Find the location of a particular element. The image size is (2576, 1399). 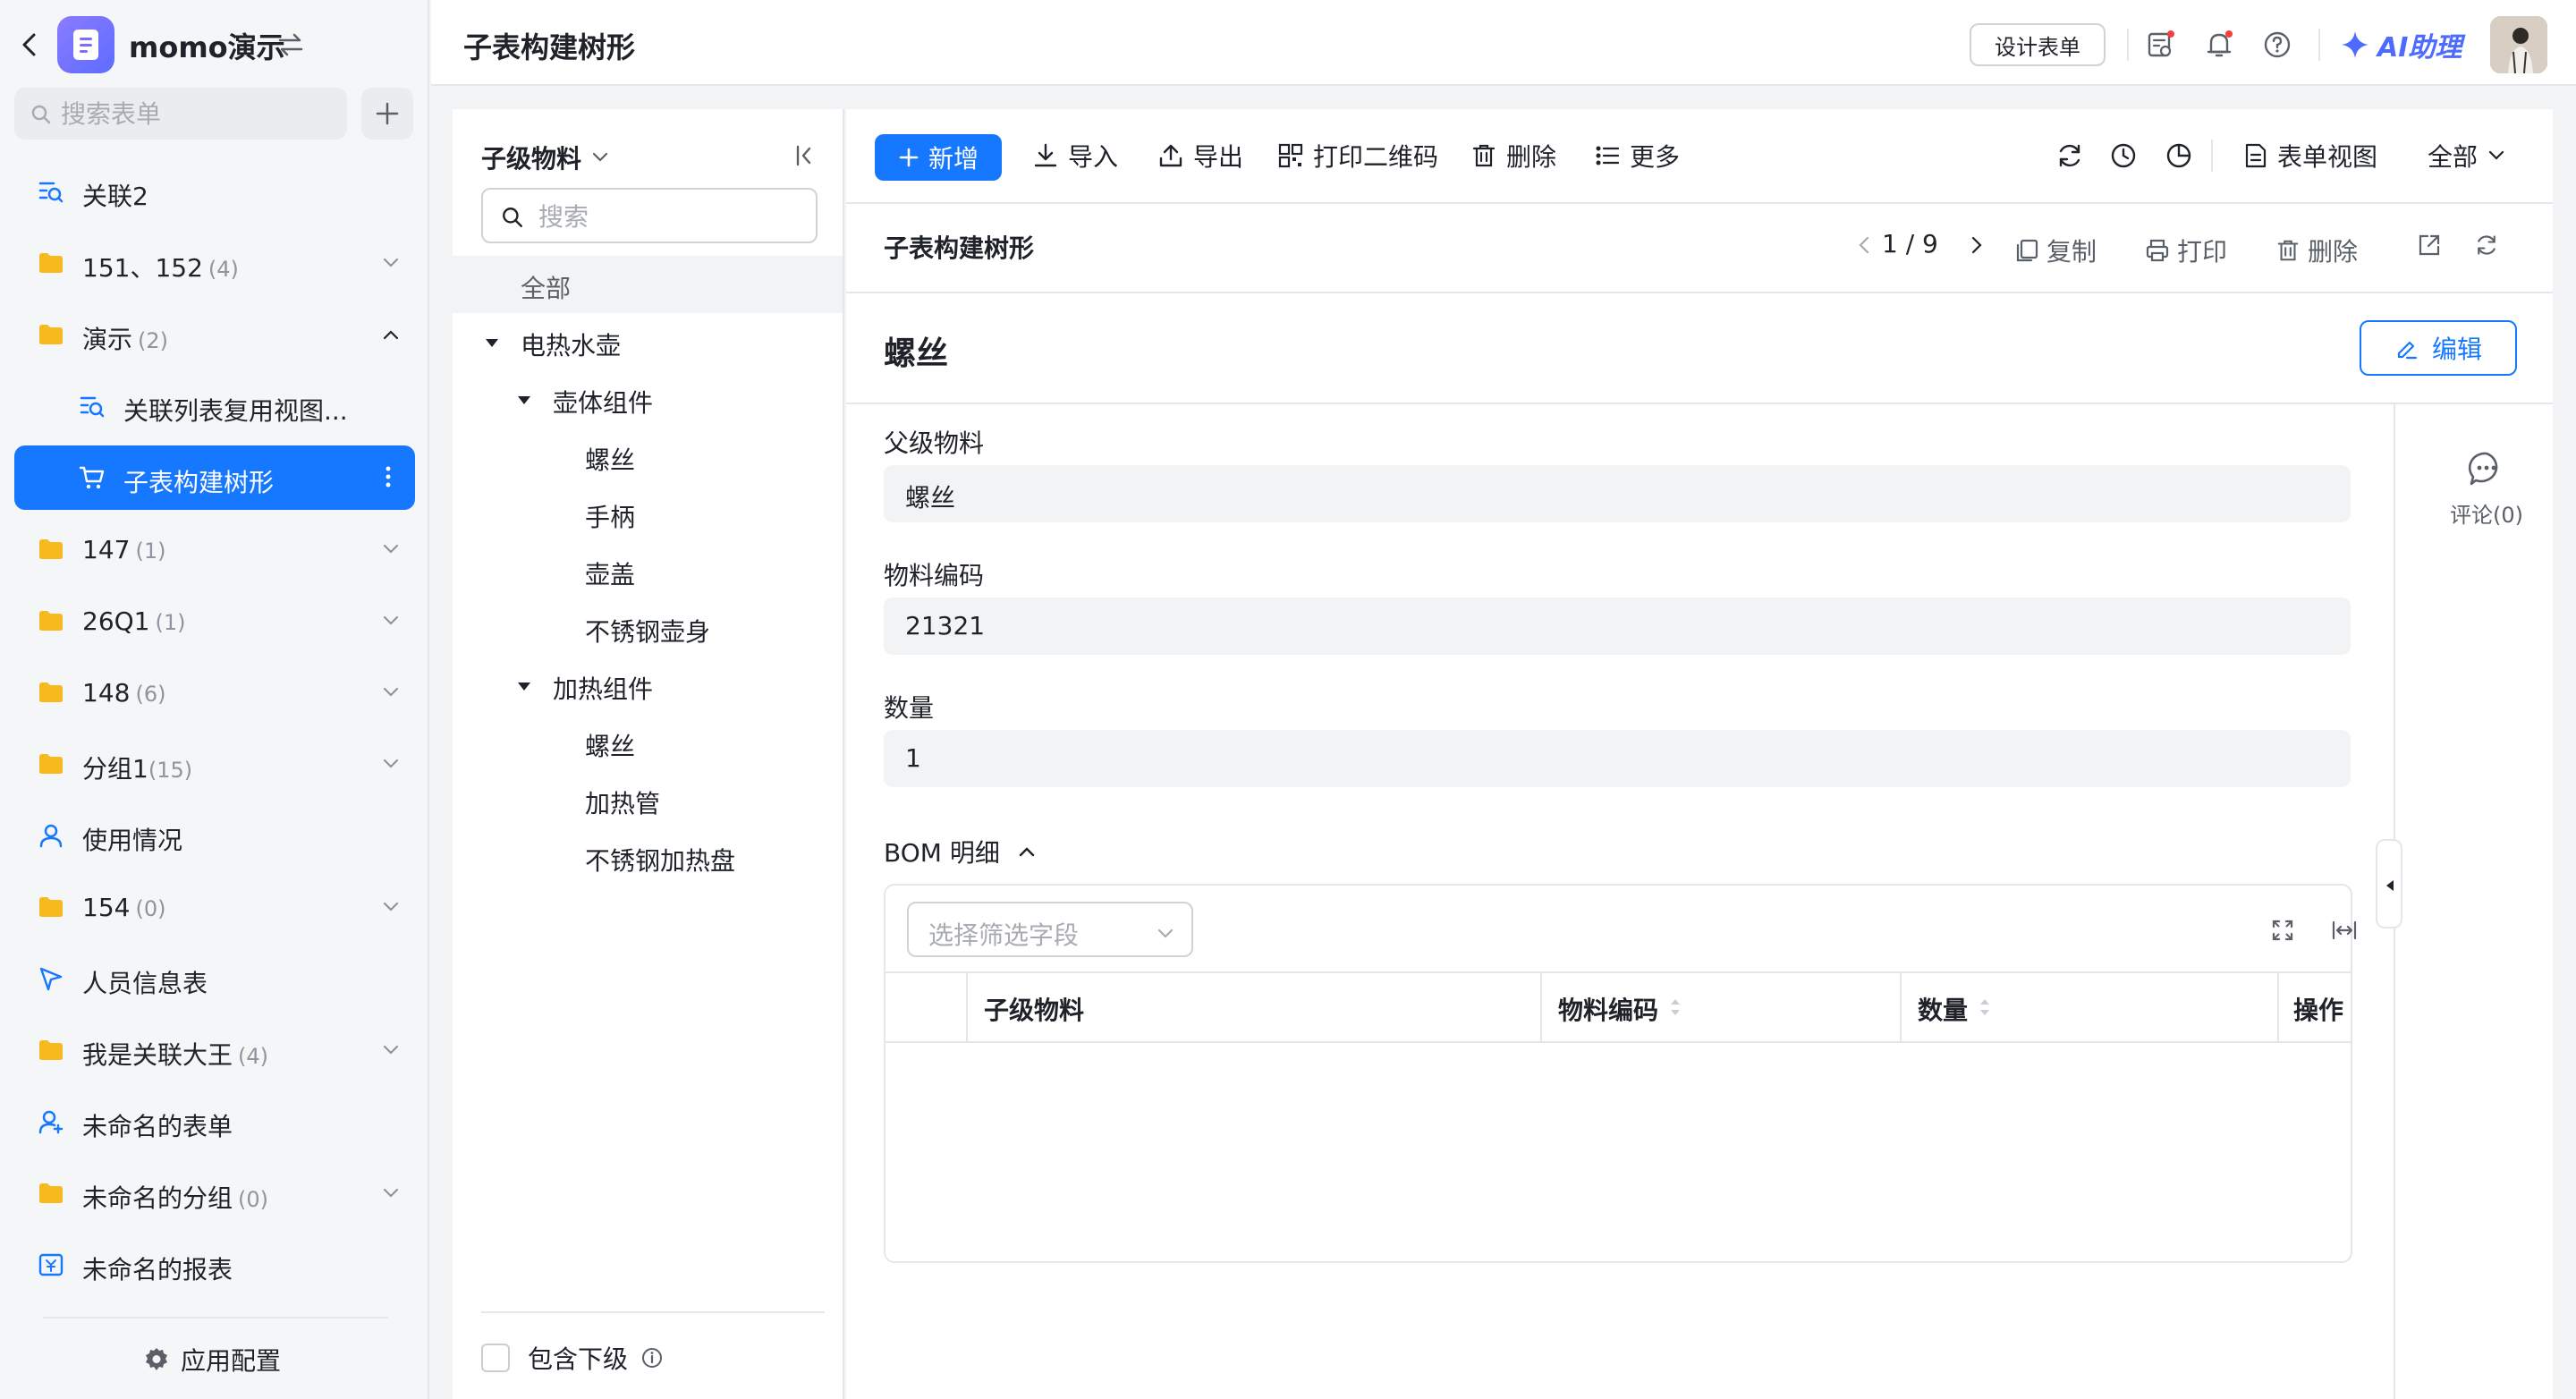

more-vertical-icon is located at coordinates (388, 477).